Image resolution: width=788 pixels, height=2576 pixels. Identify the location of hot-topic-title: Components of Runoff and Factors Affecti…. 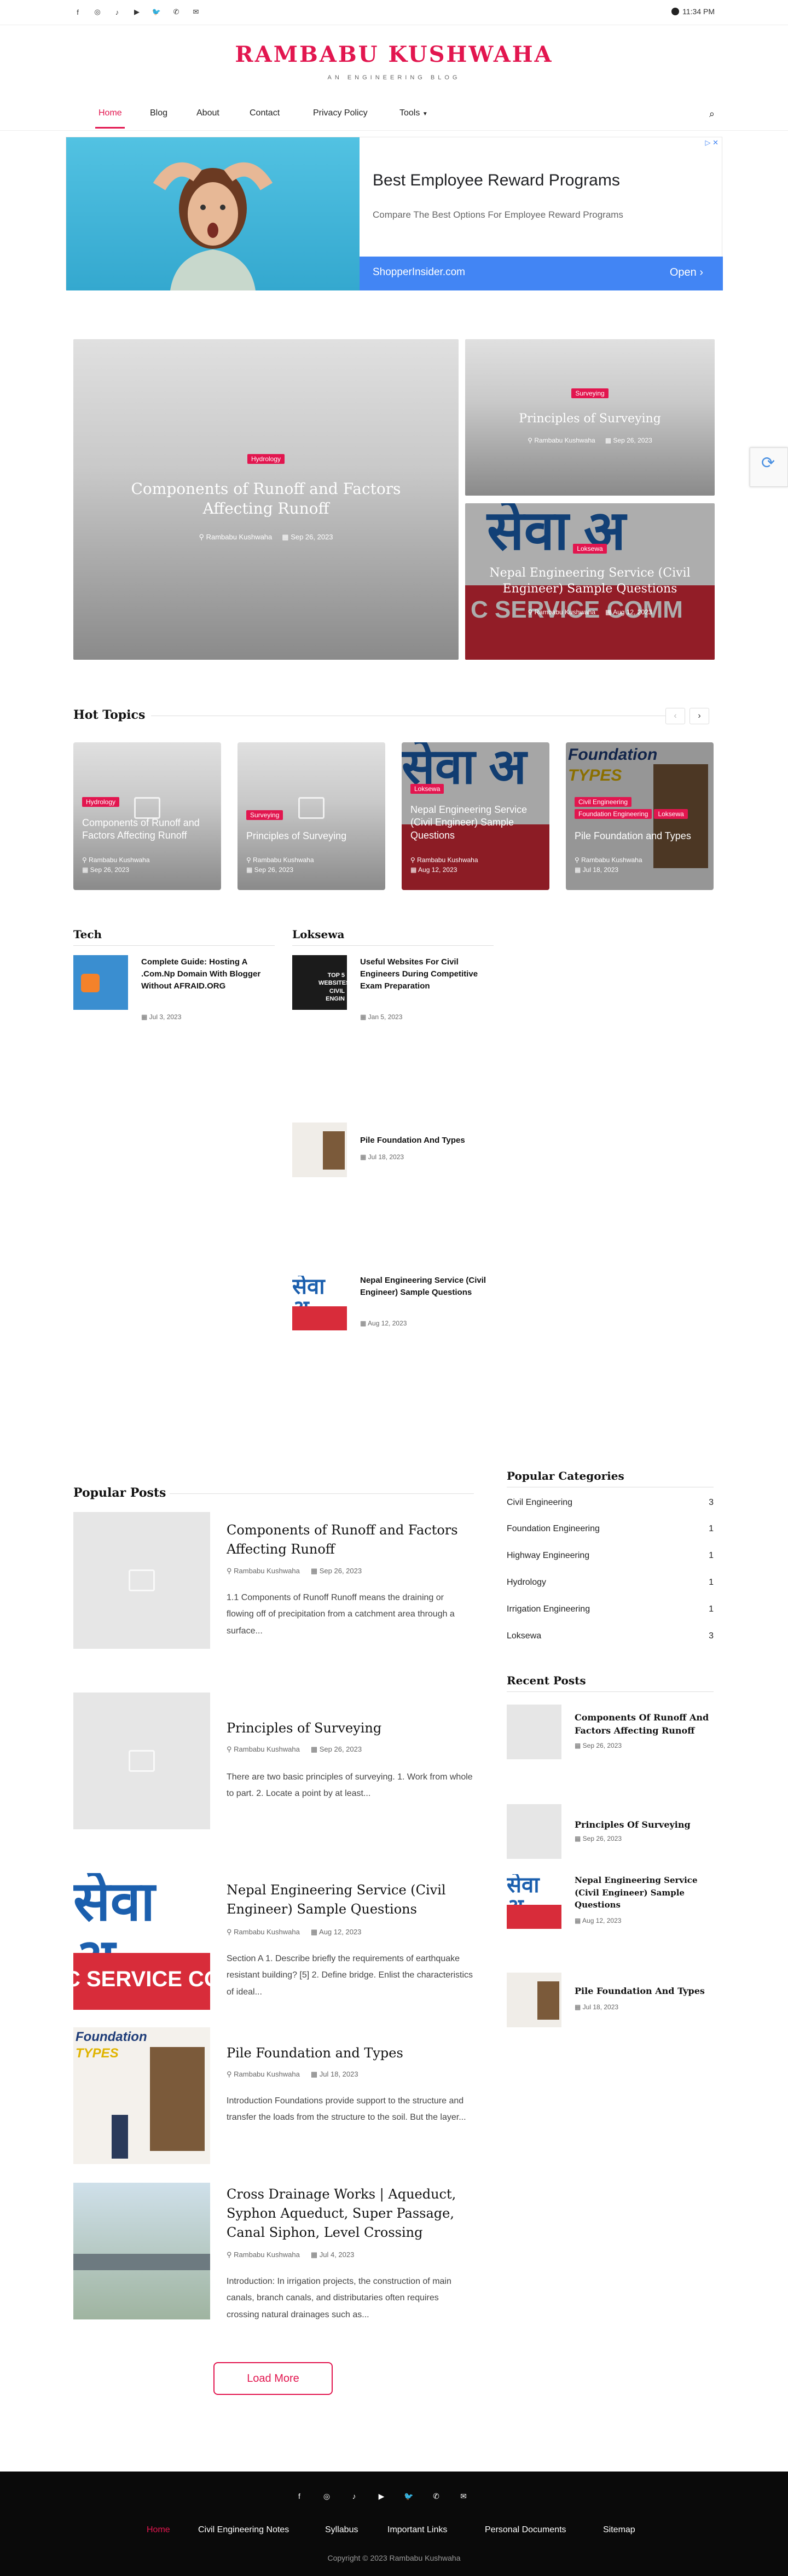
(148, 829).